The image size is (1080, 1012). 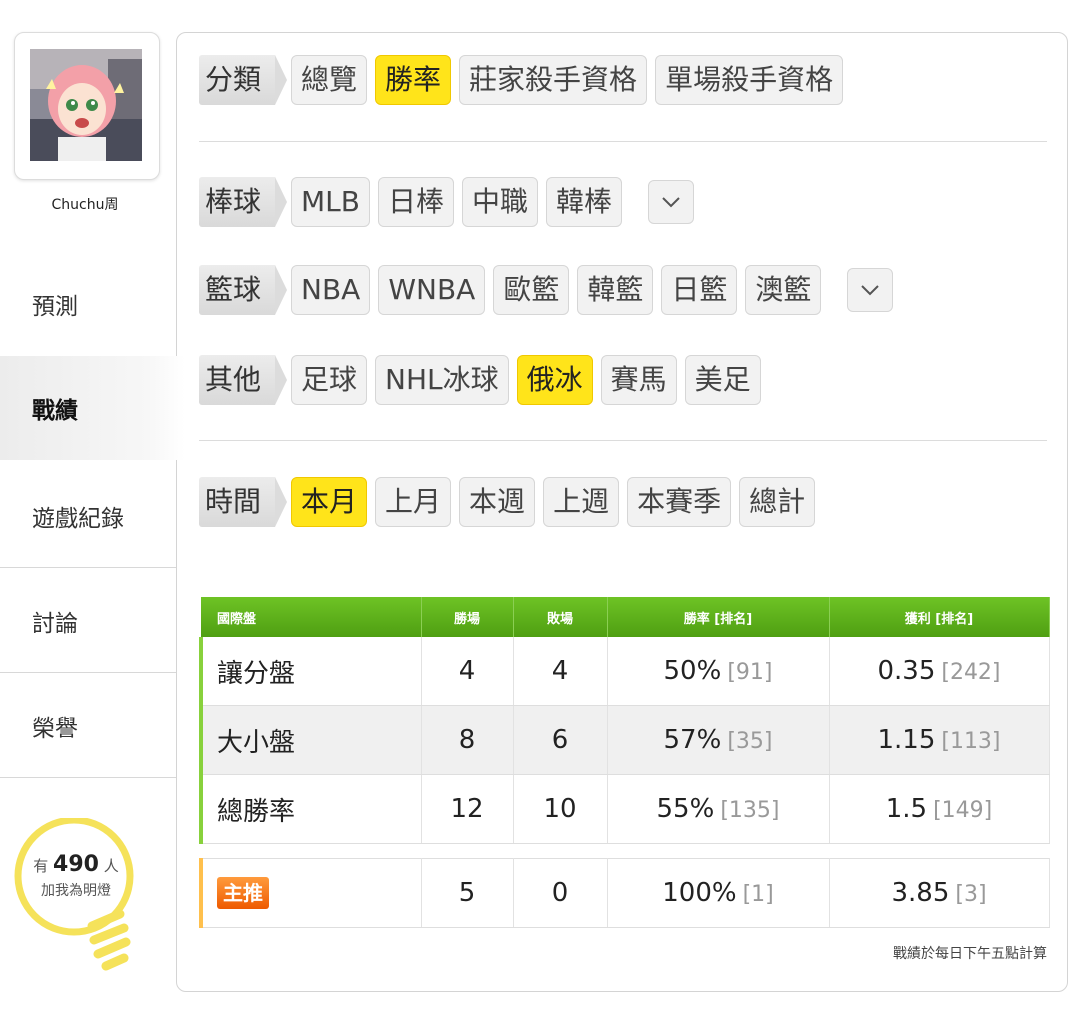 I want to click on chip-banker-killer: 莊家殺手資格, so click(x=553, y=80).